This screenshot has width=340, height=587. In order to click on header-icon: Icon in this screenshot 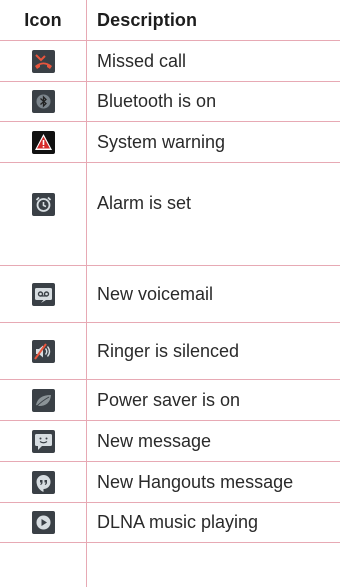, I will do `click(43, 19)`.